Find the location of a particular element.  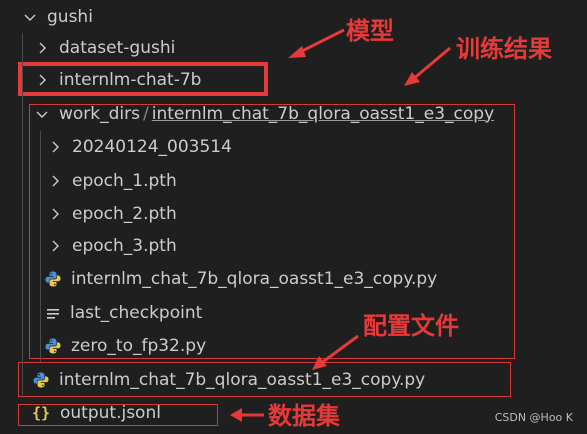

tree-item-label: gushi is located at coordinates (70, 16).